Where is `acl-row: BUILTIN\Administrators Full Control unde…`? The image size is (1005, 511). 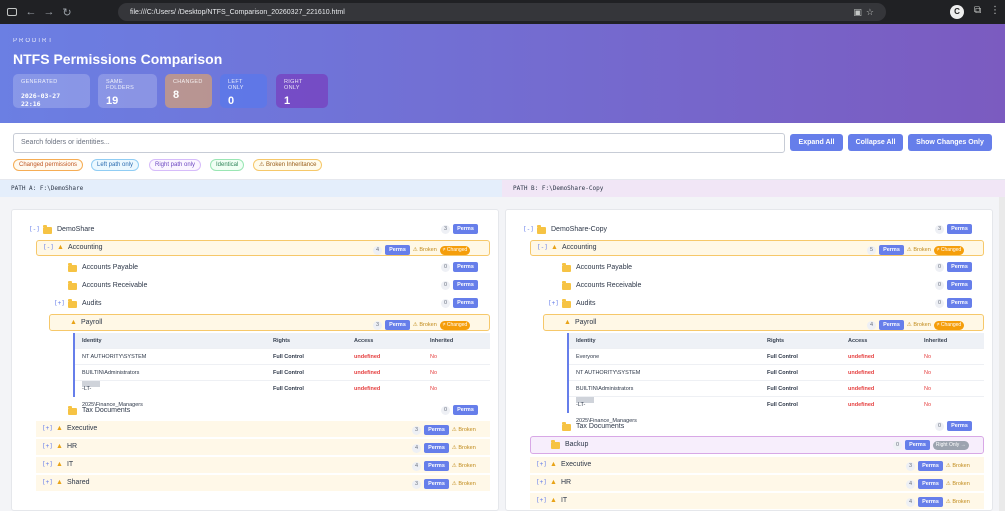 acl-row: BUILTIN\Administrators Full Control unde… is located at coordinates (282, 373).